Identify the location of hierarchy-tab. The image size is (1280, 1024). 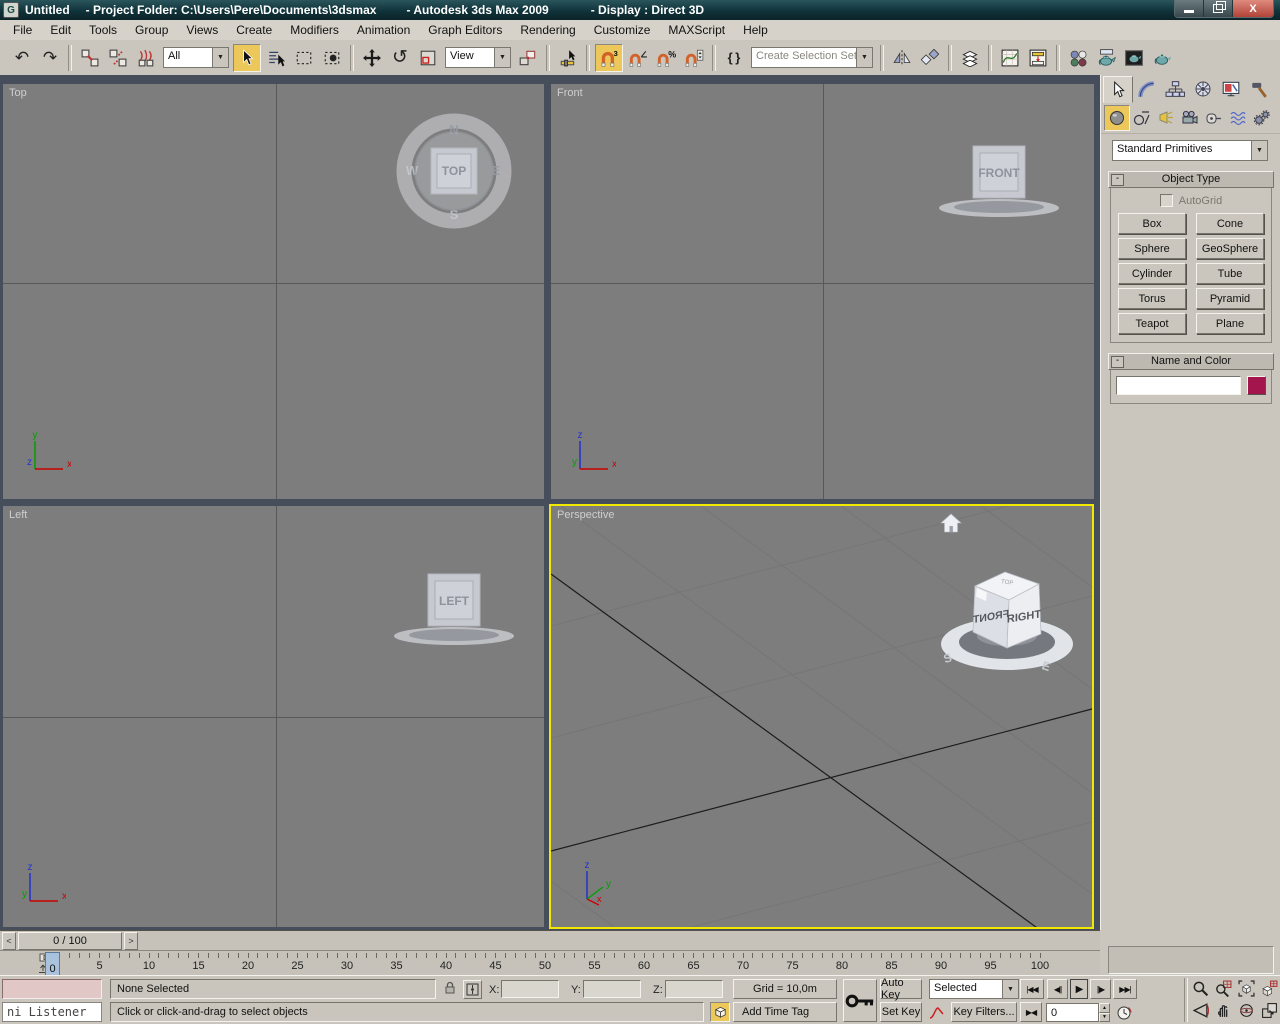
(1175, 88).